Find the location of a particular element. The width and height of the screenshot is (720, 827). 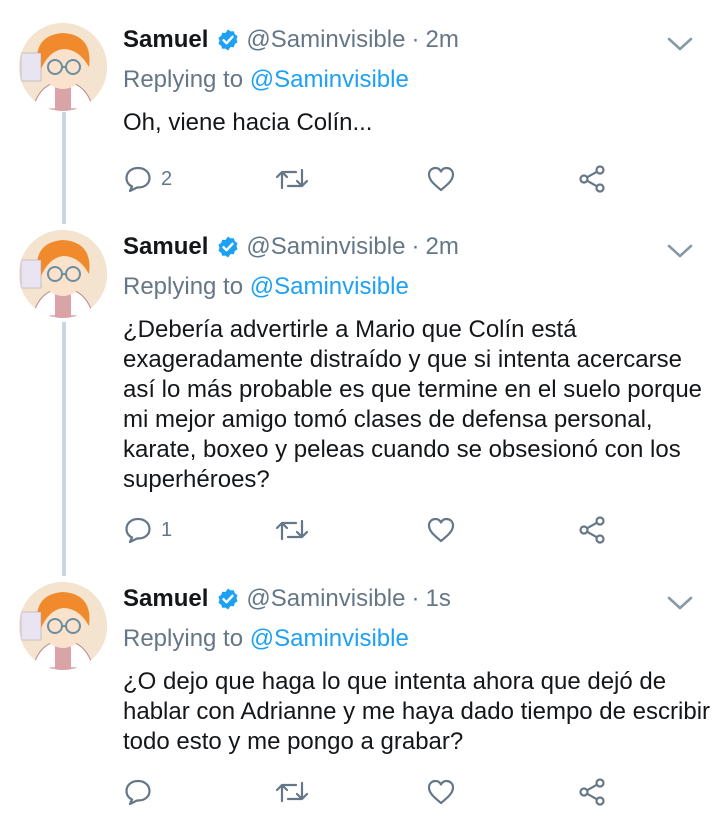

reply-count: 2 is located at coordinates (167, 178).